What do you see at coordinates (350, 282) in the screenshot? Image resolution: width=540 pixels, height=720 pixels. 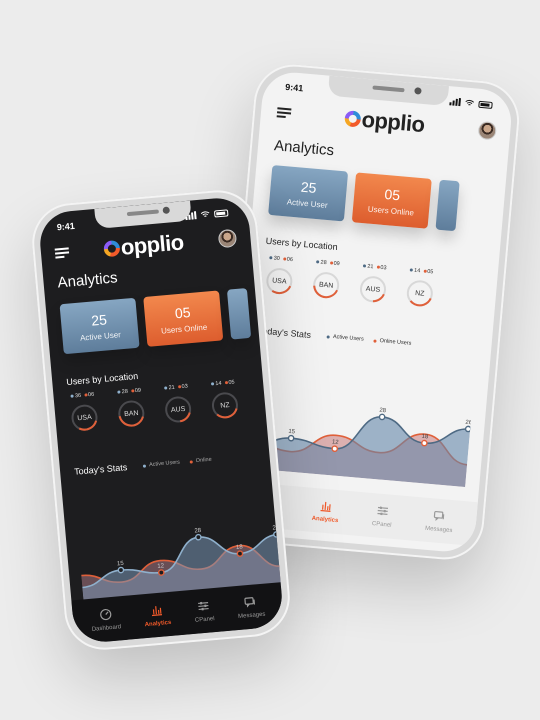 I see `location-list: 30 06 USA 28 09 BAN 21 03 AUS 14 05 NZ` at bounding box center [350, 282].